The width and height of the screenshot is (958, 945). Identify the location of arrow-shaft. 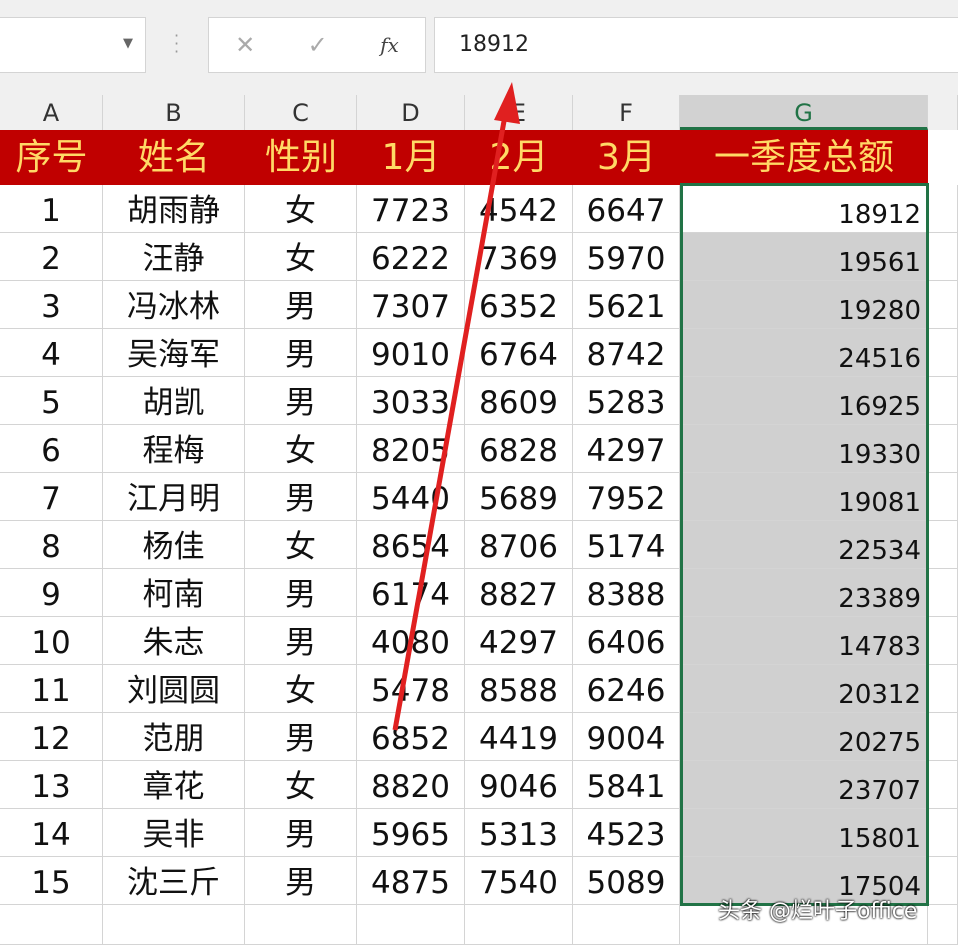
(450, 420).